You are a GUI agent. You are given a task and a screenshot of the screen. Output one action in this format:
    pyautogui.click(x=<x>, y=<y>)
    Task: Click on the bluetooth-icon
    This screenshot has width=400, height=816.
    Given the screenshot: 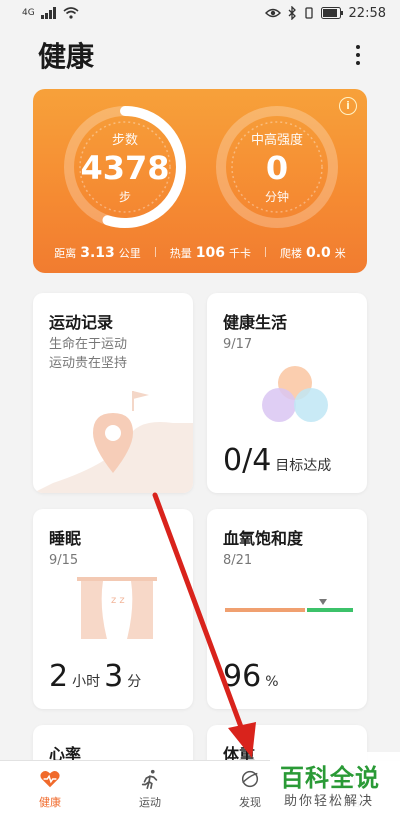 What is the action you would take?
    pyautogui.click(x=292, y=13)
    